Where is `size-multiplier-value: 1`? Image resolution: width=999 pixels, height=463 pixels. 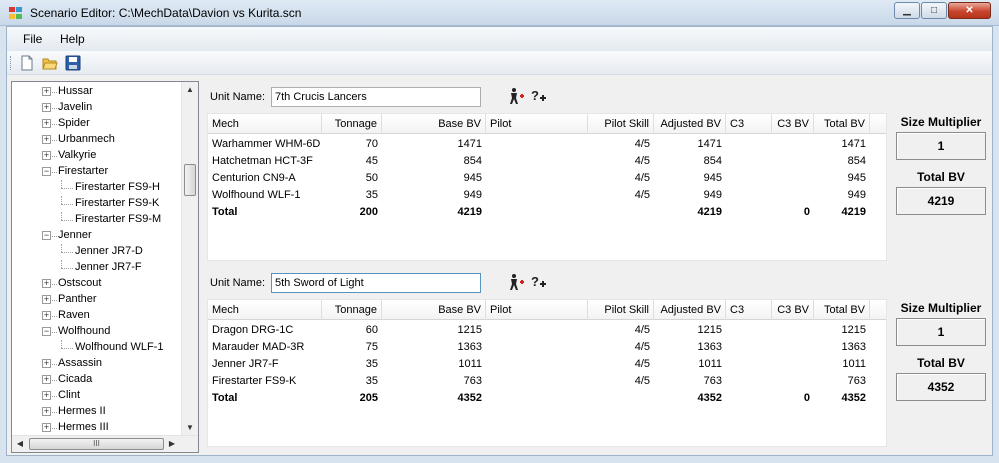
size-multiplier-value: 1 is located at coordinates (941, 146).